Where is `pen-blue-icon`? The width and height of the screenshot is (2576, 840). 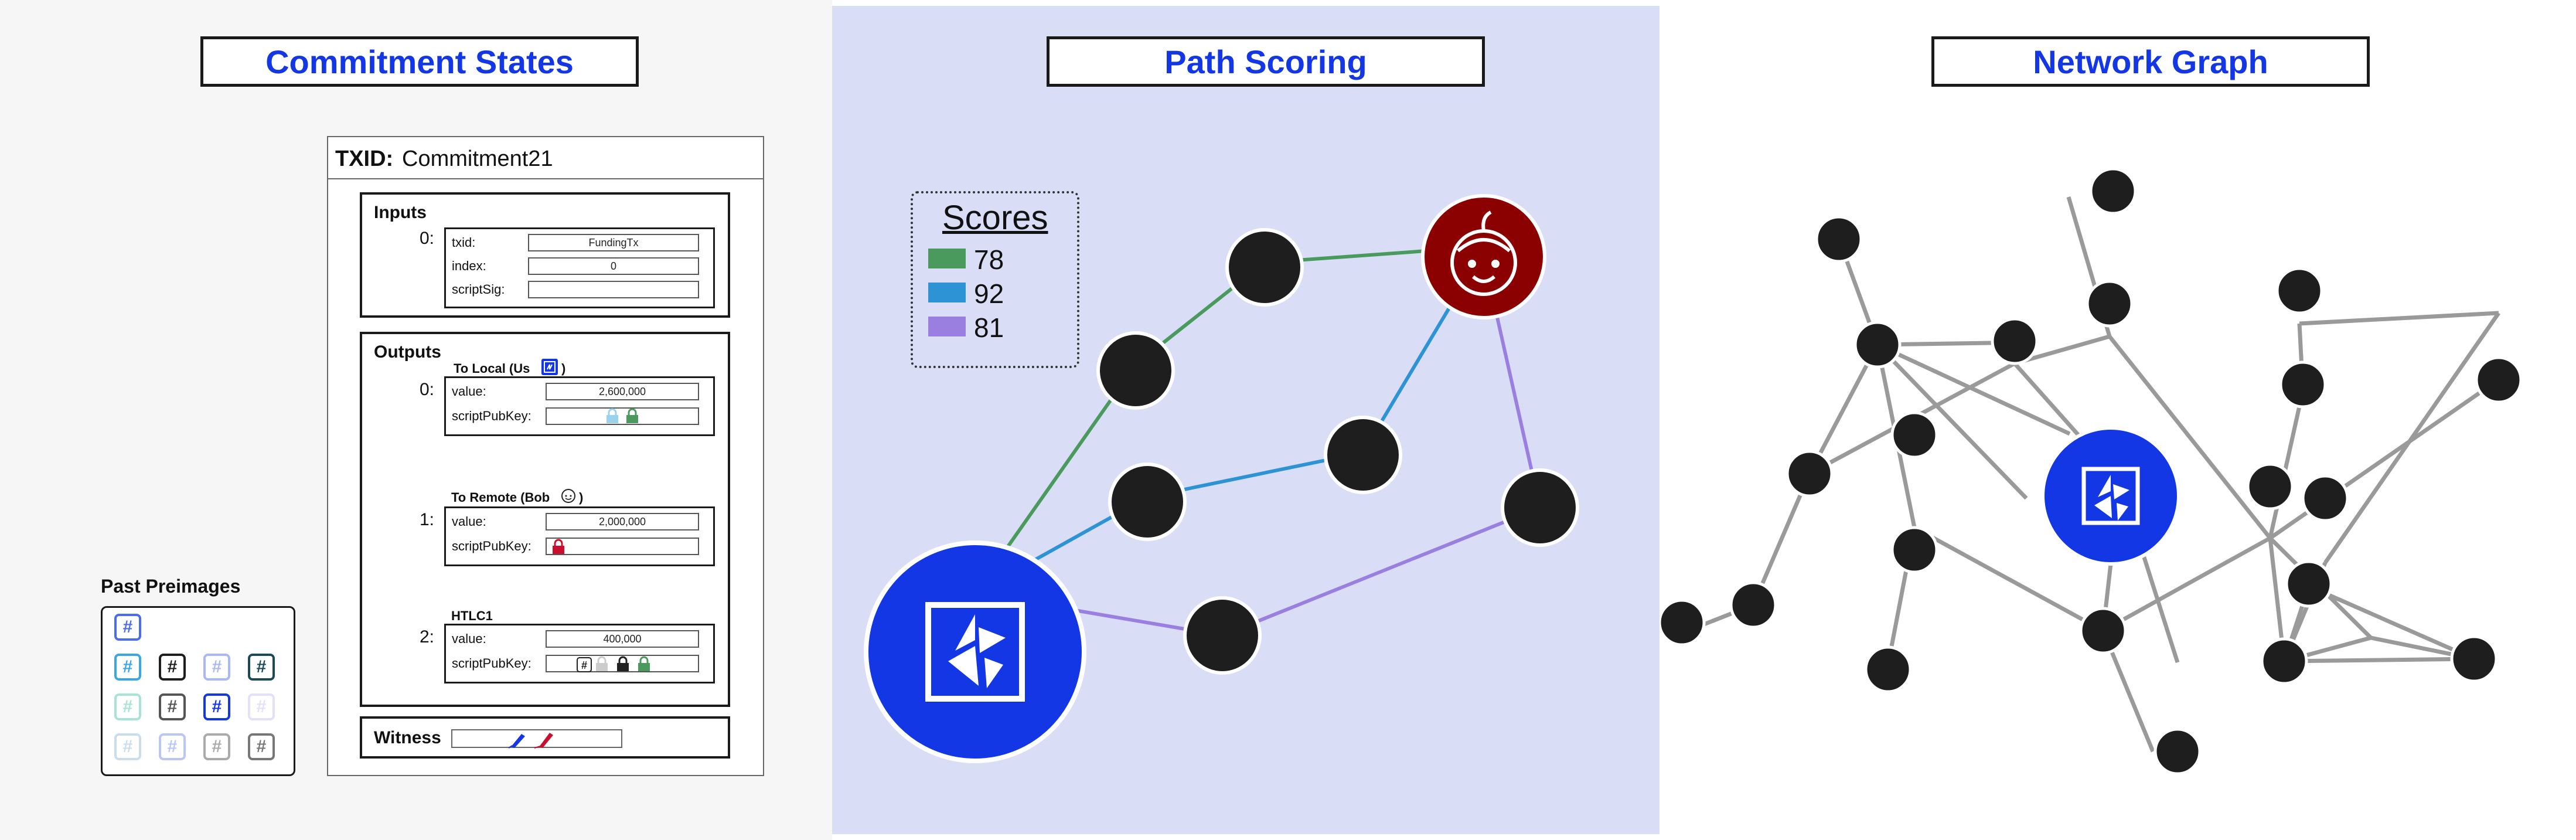
pen-blue-icon is located at coordinates (516, 741).